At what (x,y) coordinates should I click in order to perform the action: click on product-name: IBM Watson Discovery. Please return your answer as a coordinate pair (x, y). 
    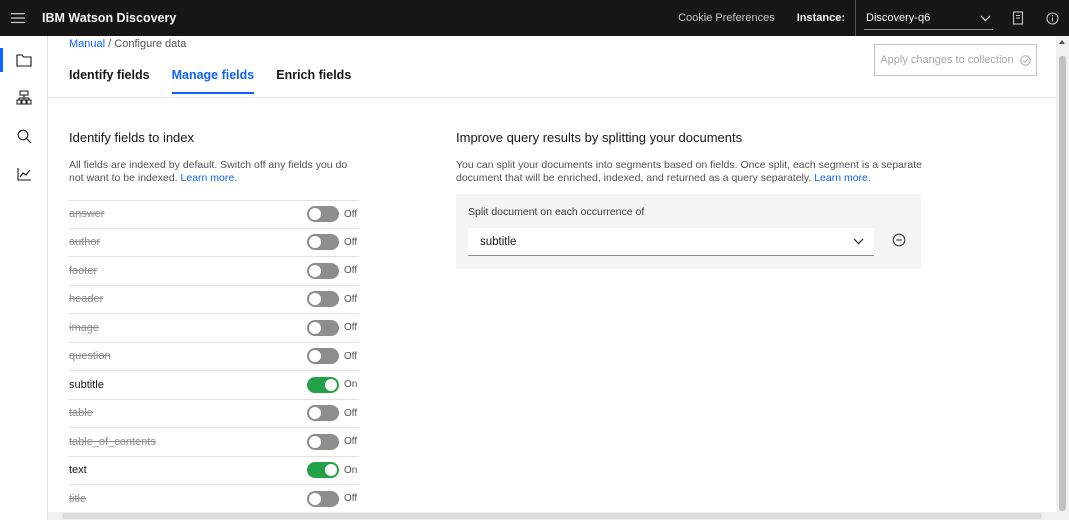
    Looking at the image, I should click on (109, 18).